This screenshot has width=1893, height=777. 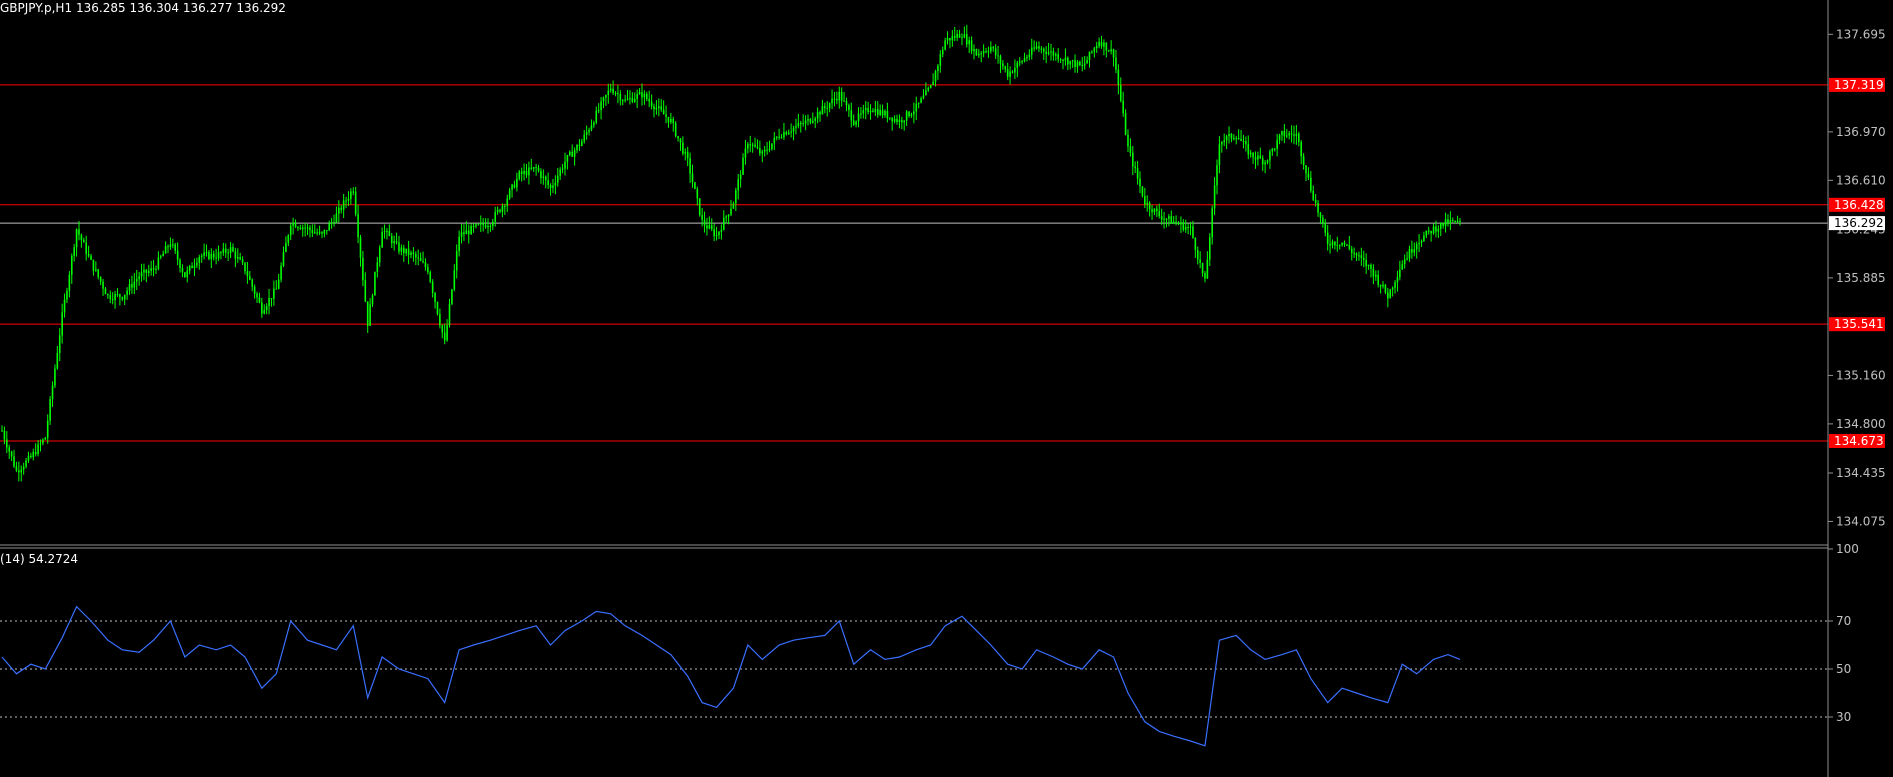 I want to click on level-tag-label: 135.541, so click(x=1859, y=324).